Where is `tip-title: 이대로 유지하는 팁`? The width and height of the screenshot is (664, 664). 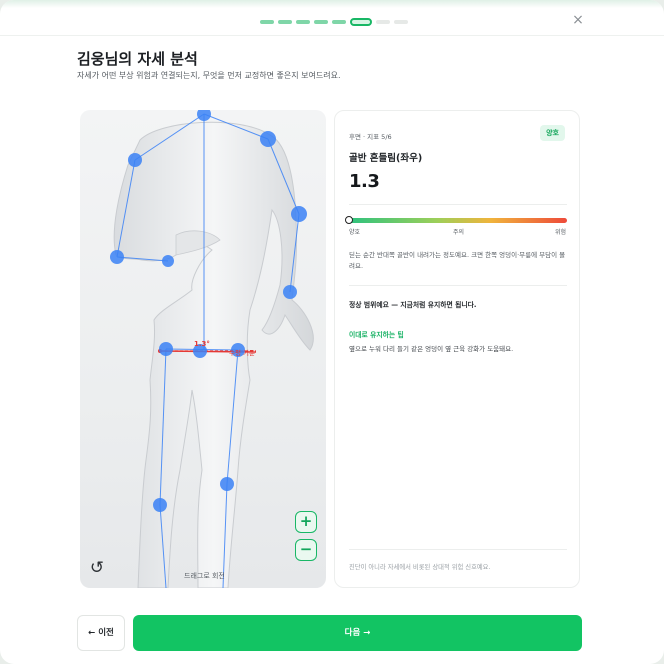 tip-title: 이대로 유지하는 팁 is located at coordinates (376, 335).